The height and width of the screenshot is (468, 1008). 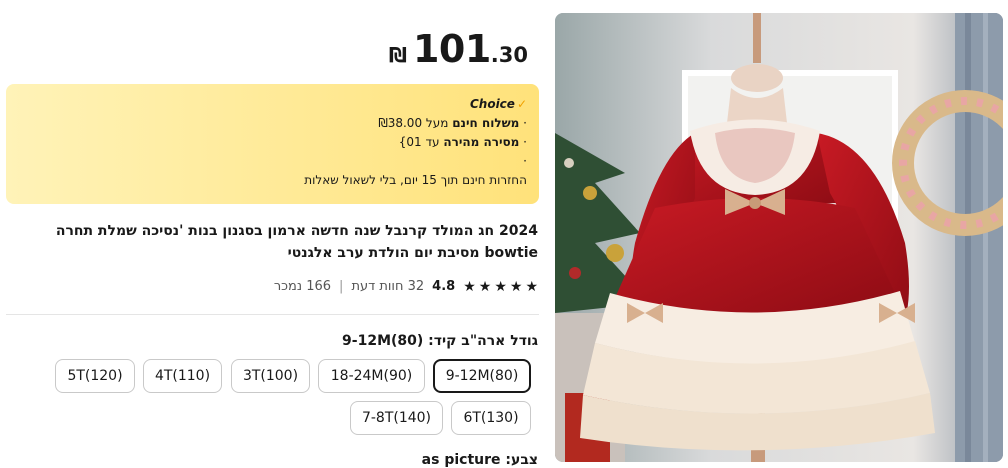 What do you see at coordinates (95, 376) in the screenshot?
I see `size-option-5t: 5T(120)` at bounding box center [95, 376].